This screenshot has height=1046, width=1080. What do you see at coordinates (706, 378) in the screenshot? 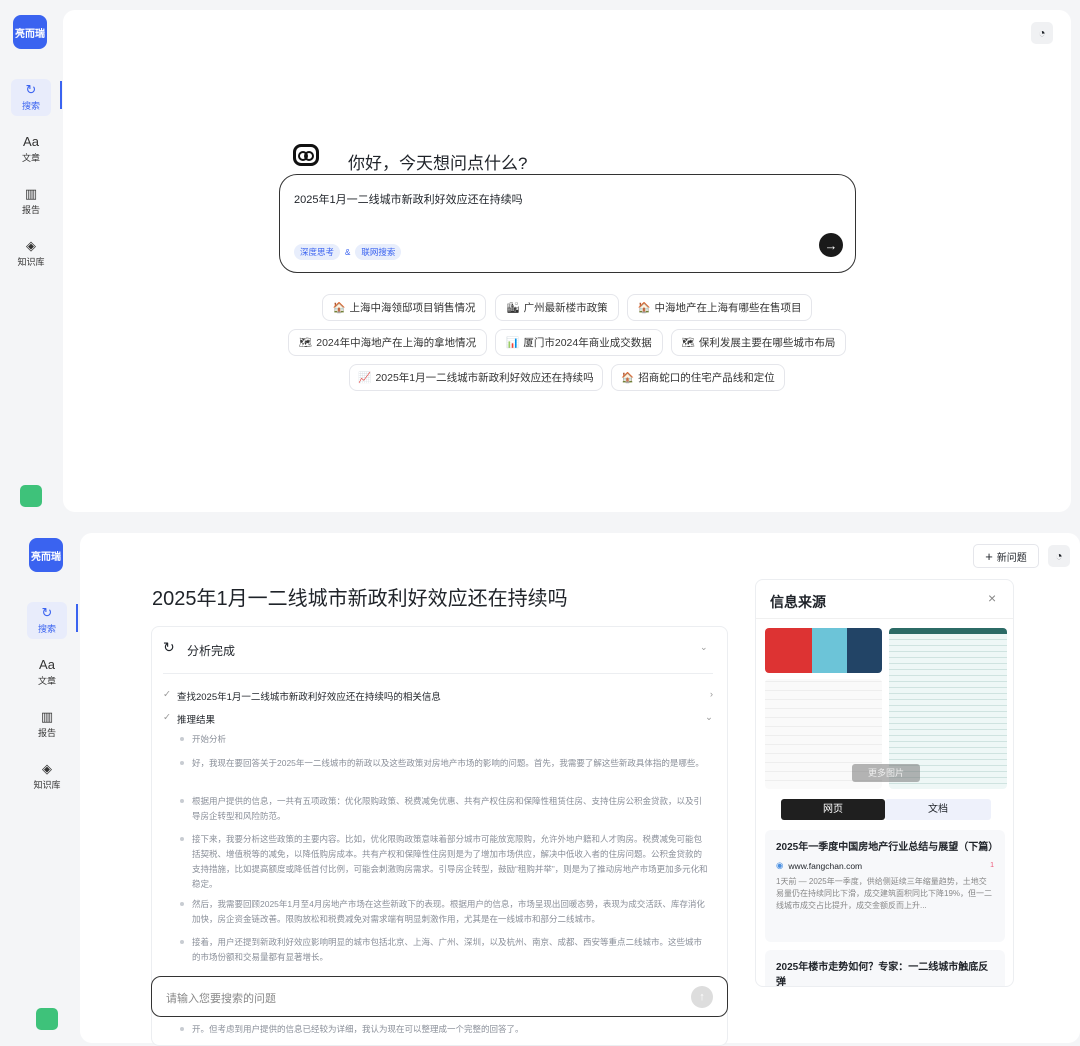
I see `chip-label: 招商蛇口的住宅产品线和定位` at bounding box center [706, 378].